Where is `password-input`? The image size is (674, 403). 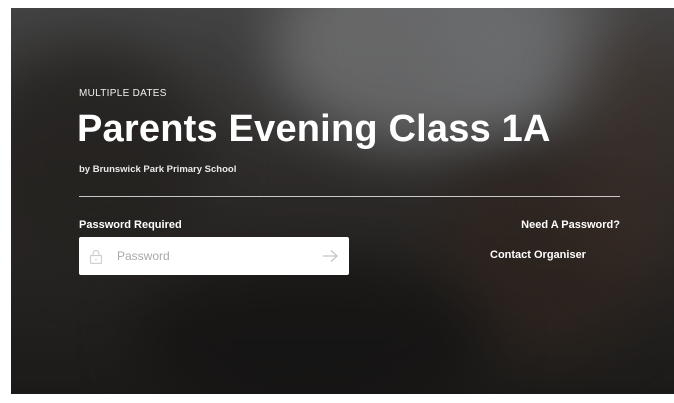 password-input is located at coordinates (212, 256).